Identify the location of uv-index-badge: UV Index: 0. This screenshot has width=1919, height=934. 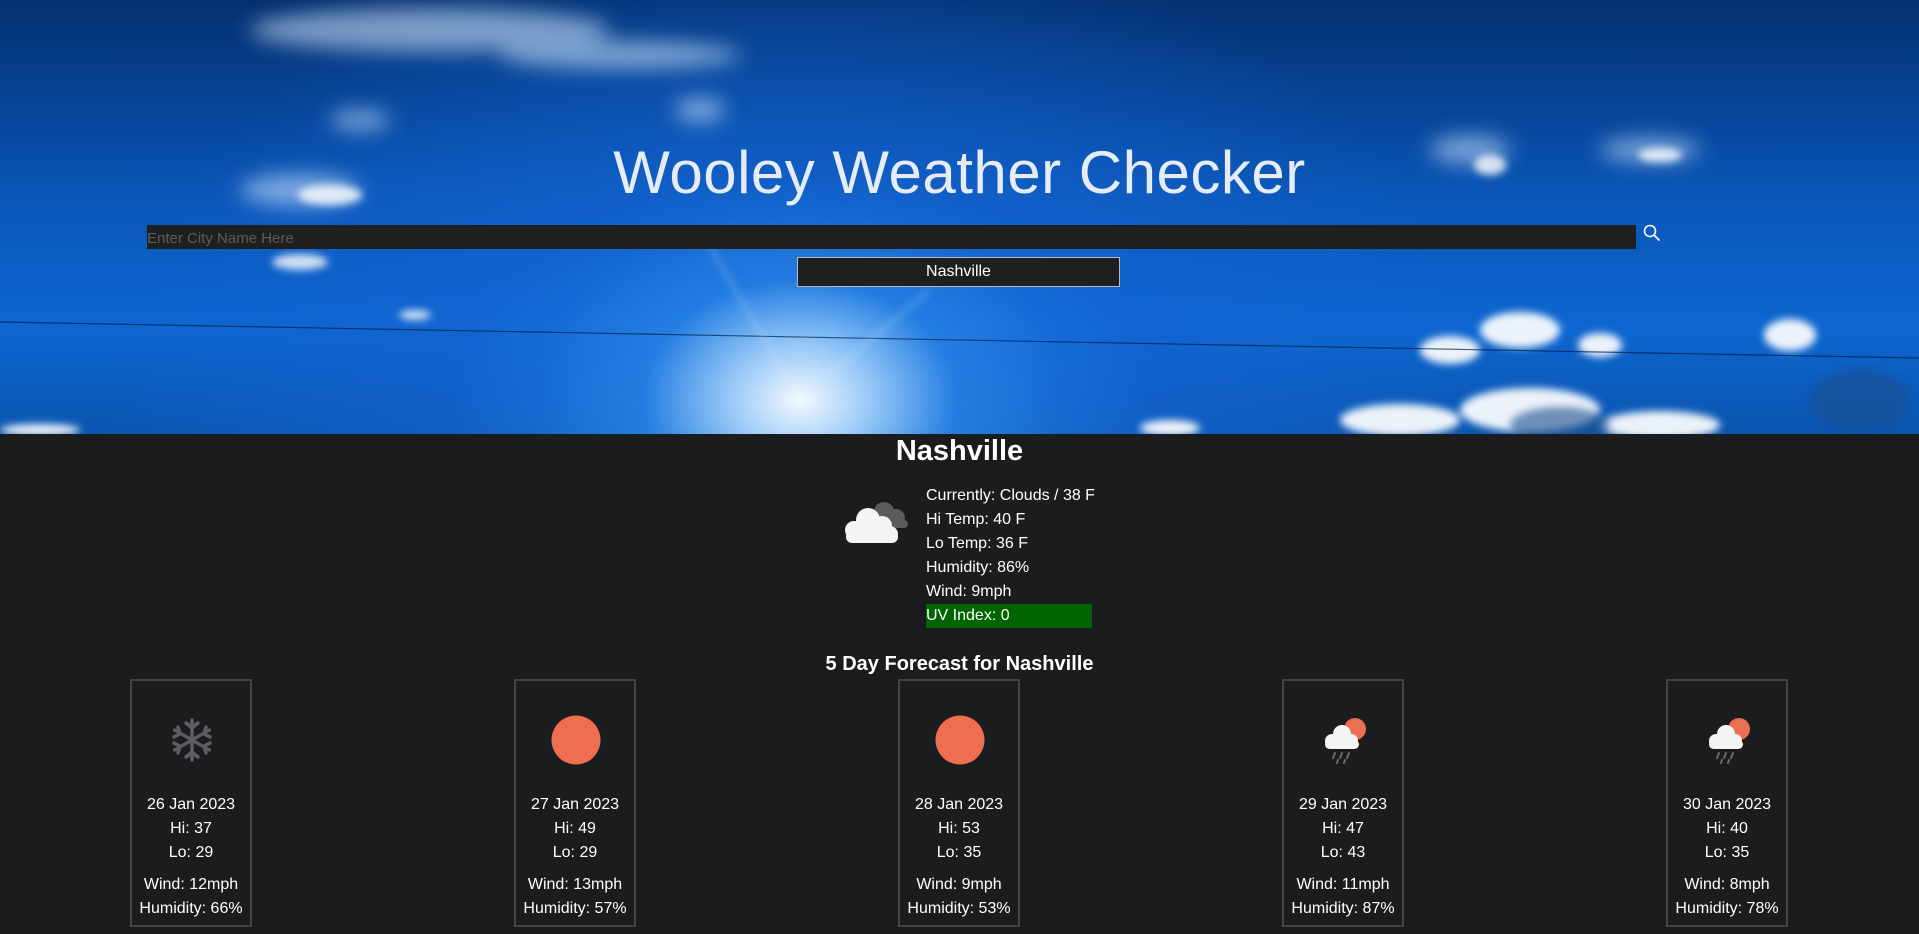
(1009, 616).